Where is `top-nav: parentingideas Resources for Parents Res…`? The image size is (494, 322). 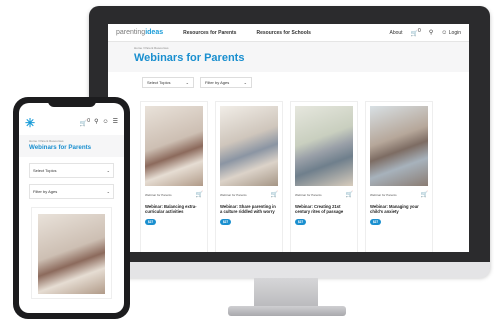
top-nav: parentingideas Resources for Parents Res… is located at coordinates (288, 33).